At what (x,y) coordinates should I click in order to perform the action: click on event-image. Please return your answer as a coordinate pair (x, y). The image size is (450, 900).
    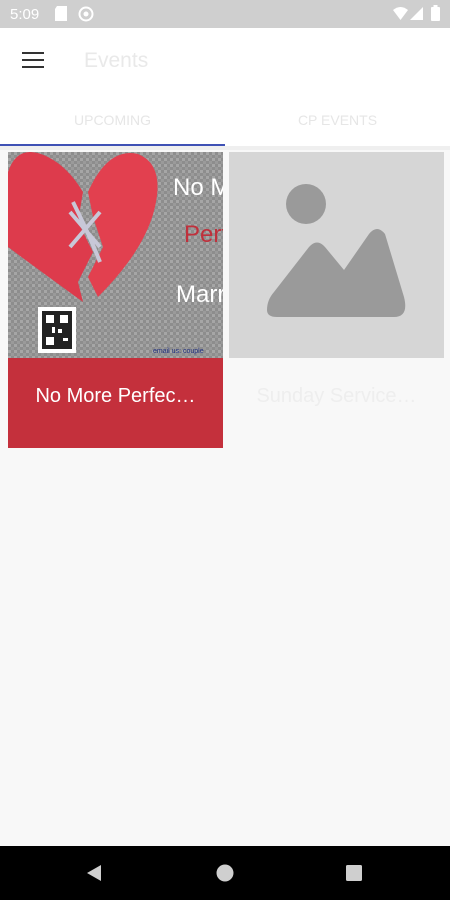
    Looking at the image, I should click on (336, 255).